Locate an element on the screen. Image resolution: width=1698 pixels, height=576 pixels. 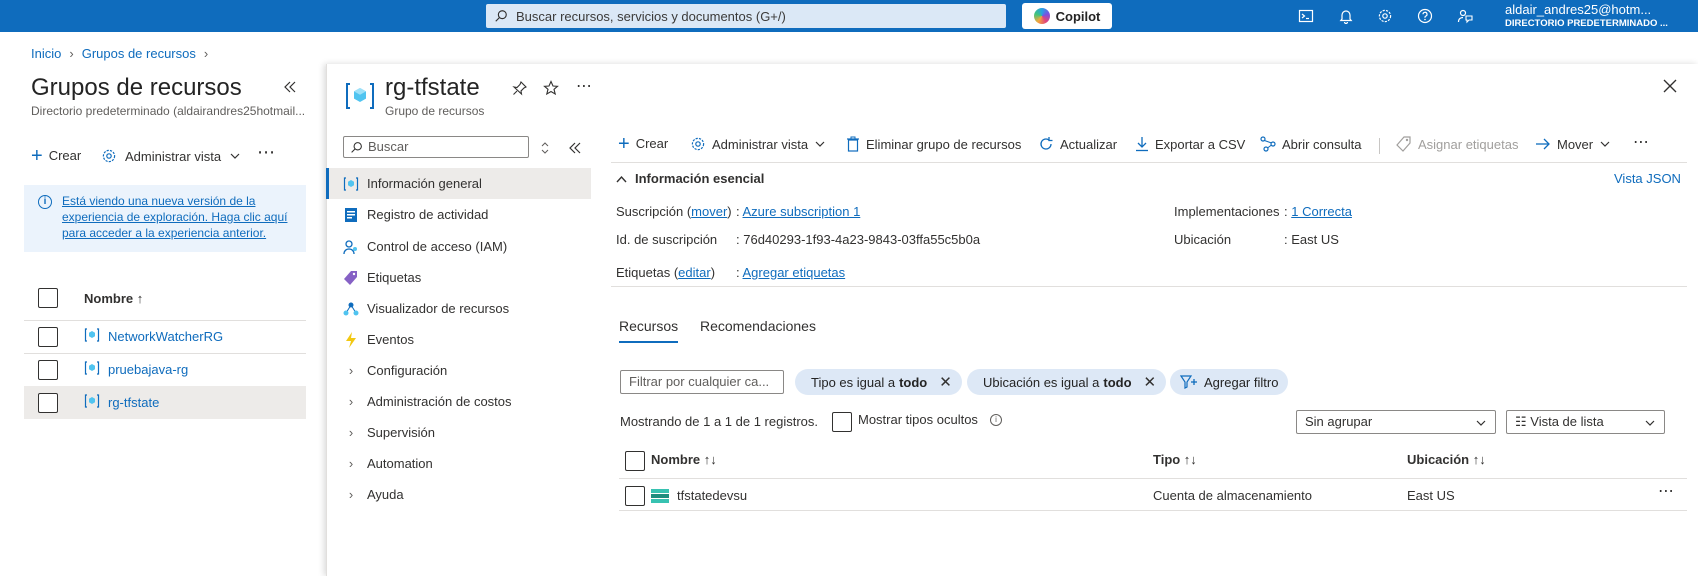
resource-group-icon is located at coordinates (92, 401).